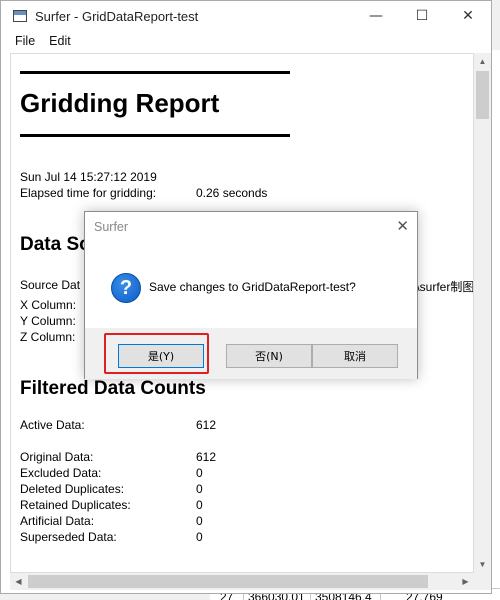 The width and height of the screenshot is (500, 600). What do you see at coordinates (88, 193) in the screenshot?
I see `elapsed-label: Elapsed time for gridding:` at bounding box center [88, 193].